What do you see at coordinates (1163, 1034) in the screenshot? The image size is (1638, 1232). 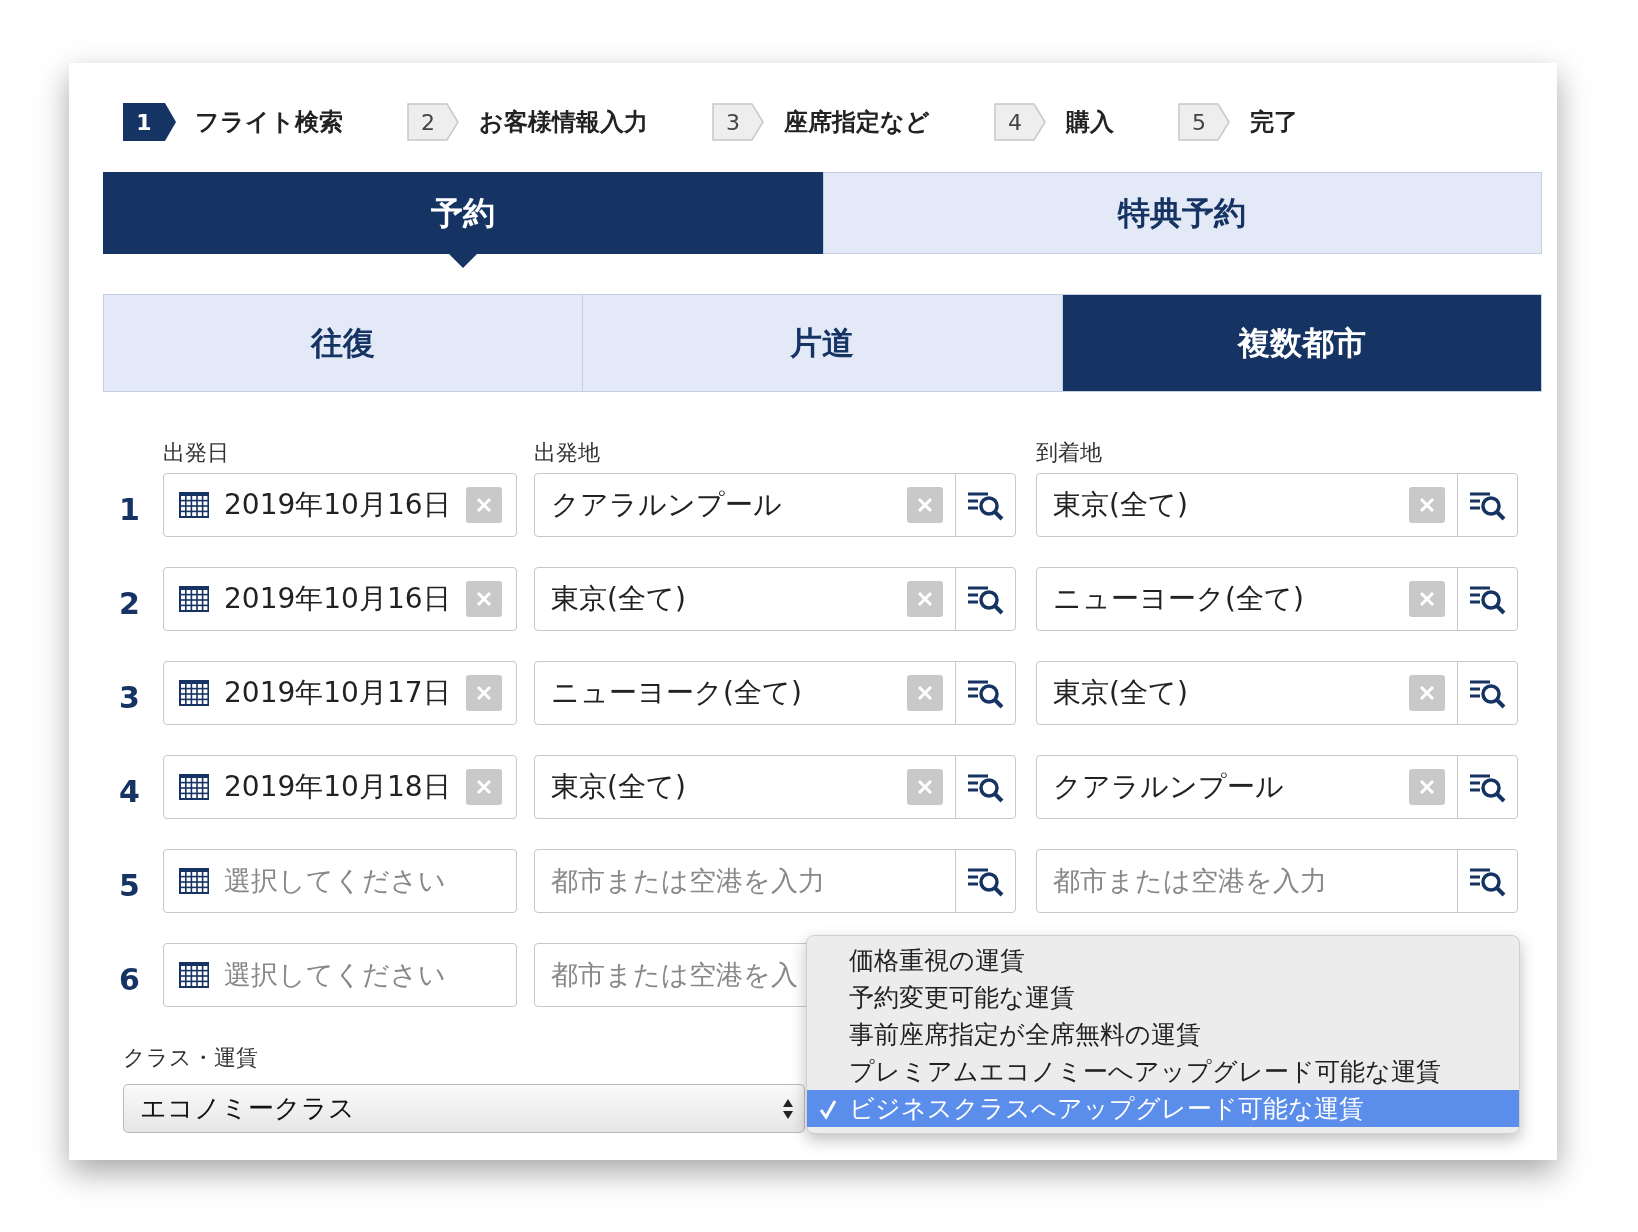 I see `fare-option: 事前座席指定が全席無料の運賃` at bounding box center [1163, 1034].